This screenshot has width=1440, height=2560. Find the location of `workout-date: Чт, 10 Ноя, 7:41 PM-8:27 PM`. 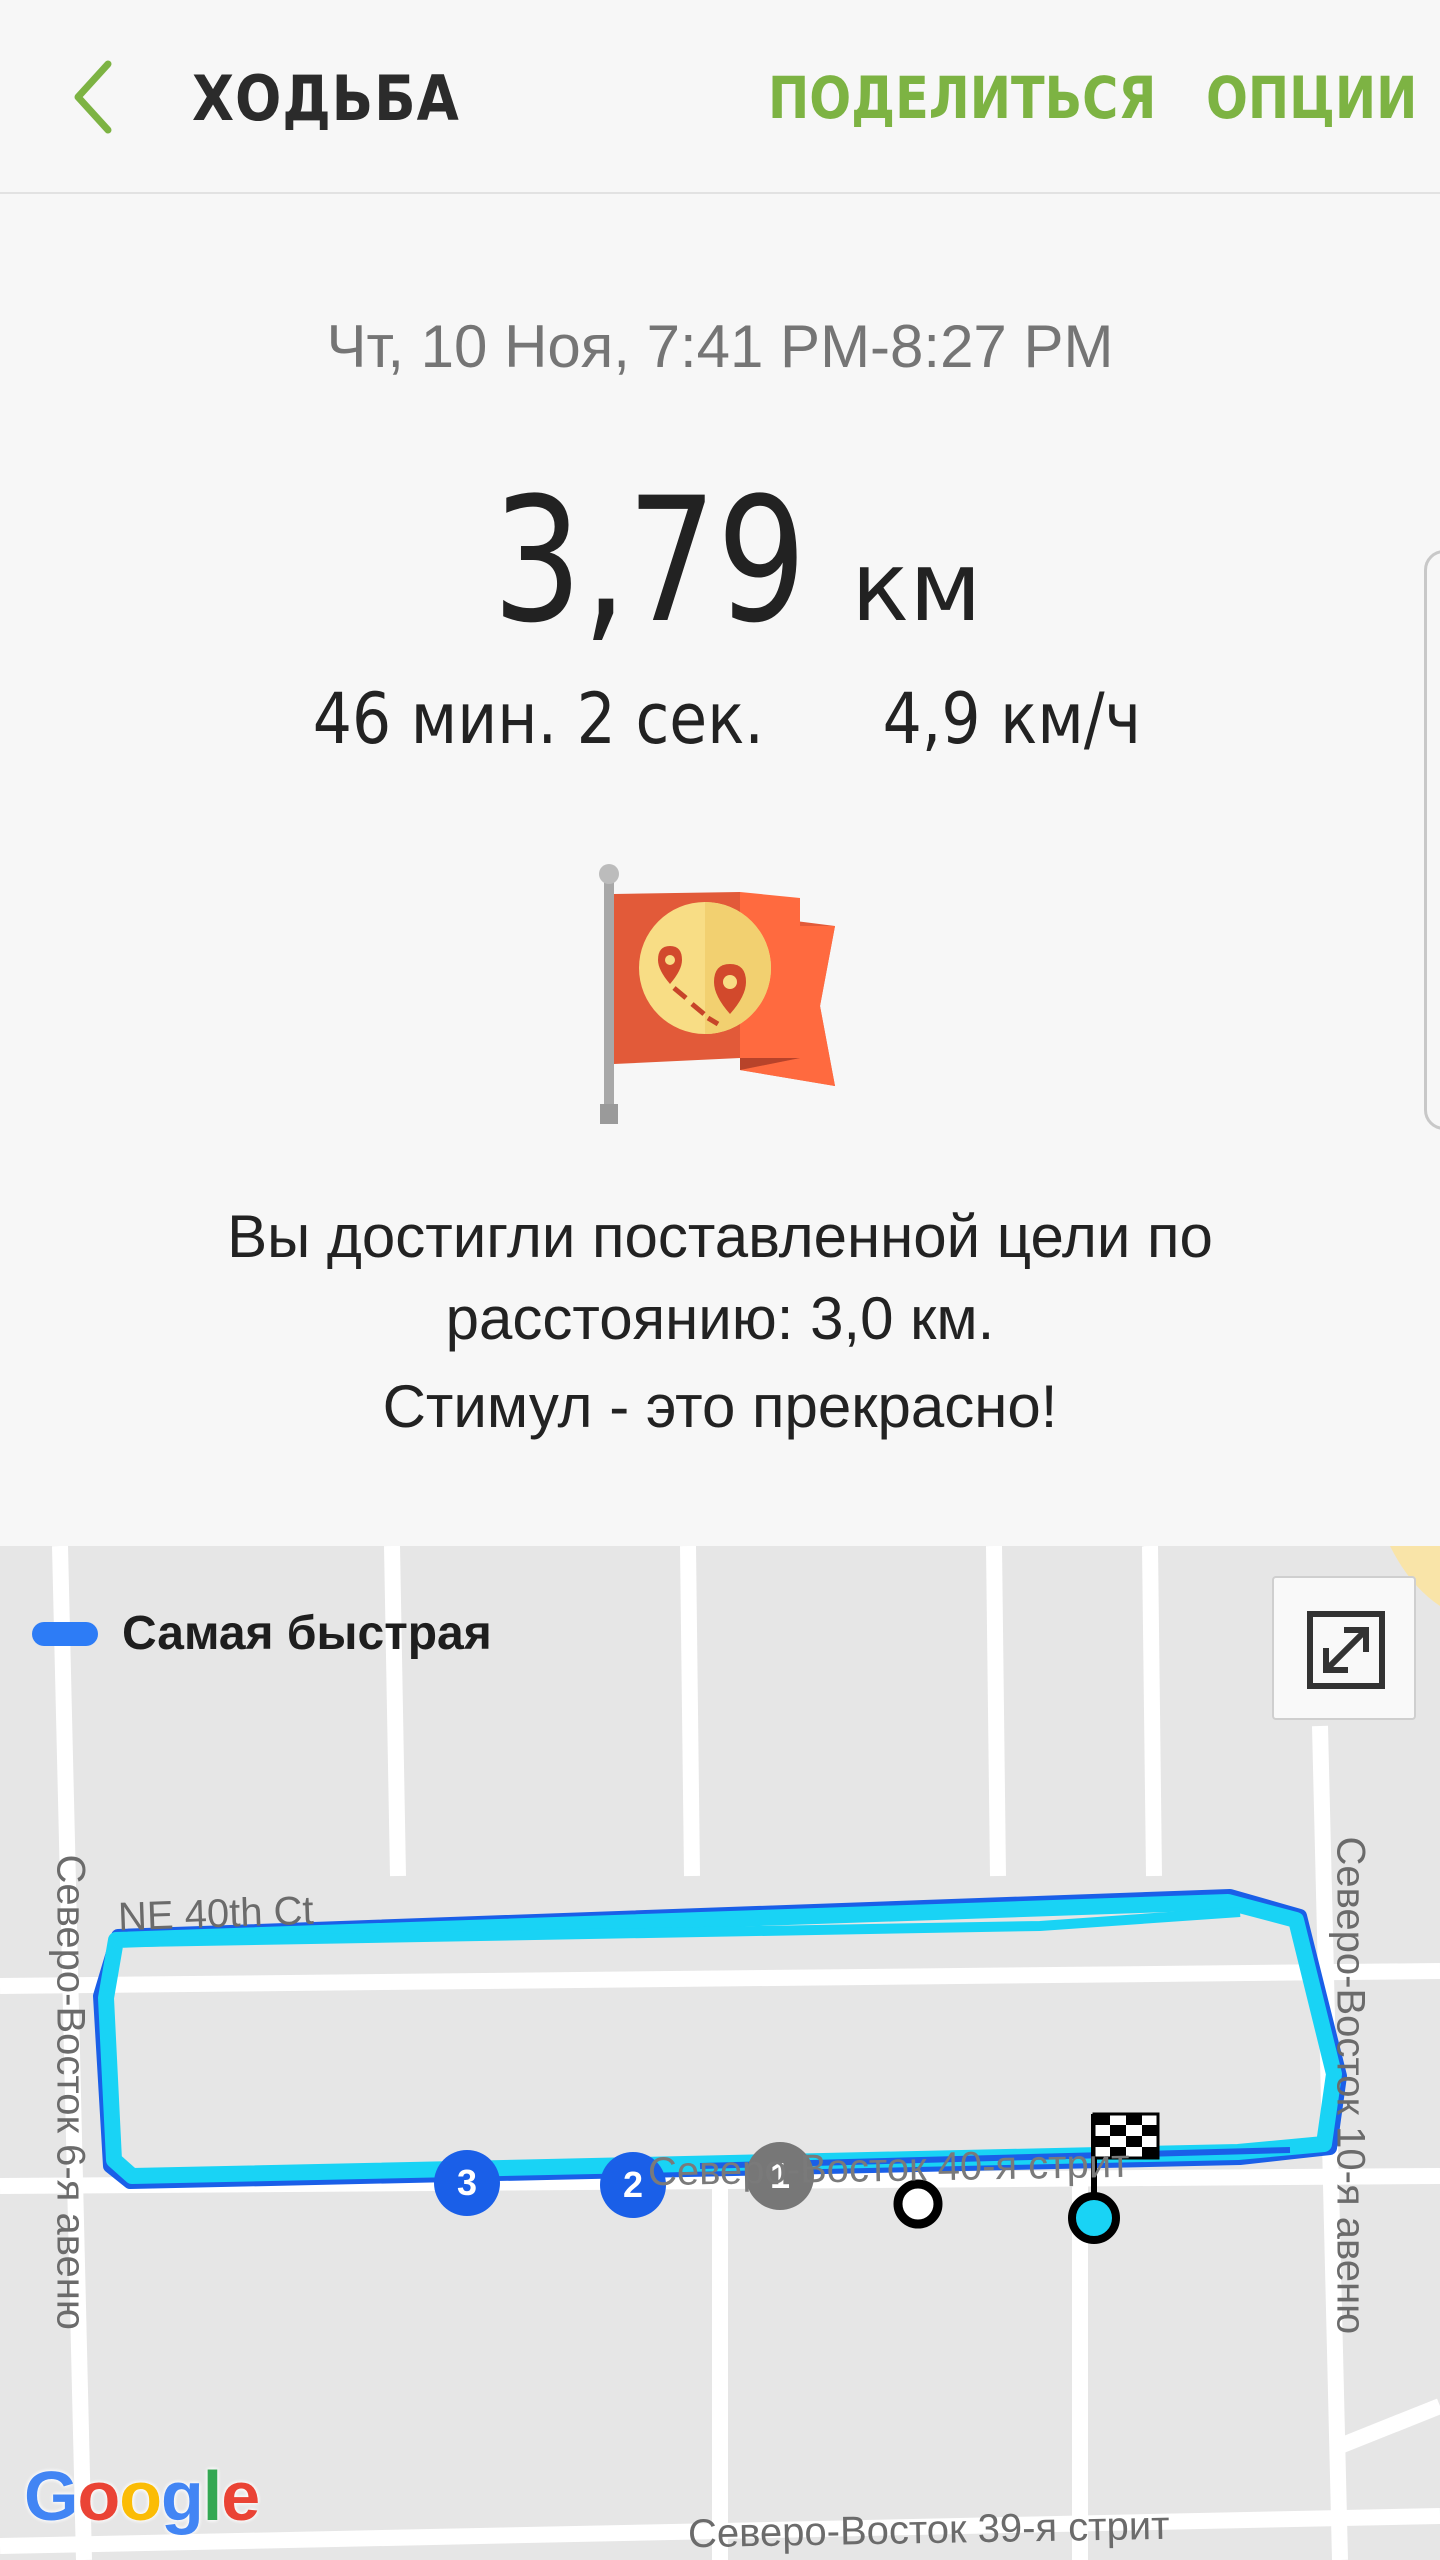

workout-date: Чт, 10 Ноя, 7:41 PM-8:27 PM is located at coordinates (720, 346).